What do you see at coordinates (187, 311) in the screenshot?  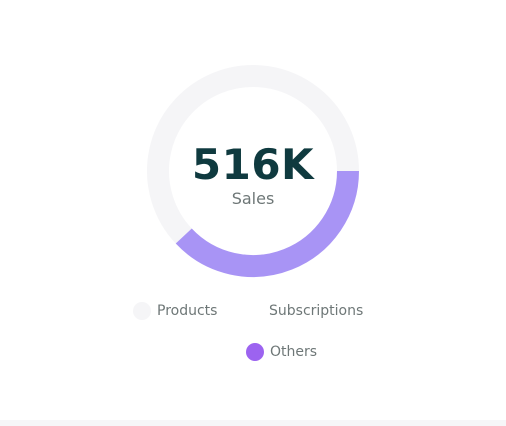 I see `legend-label-products: Products` at bounding box center [187, 311].